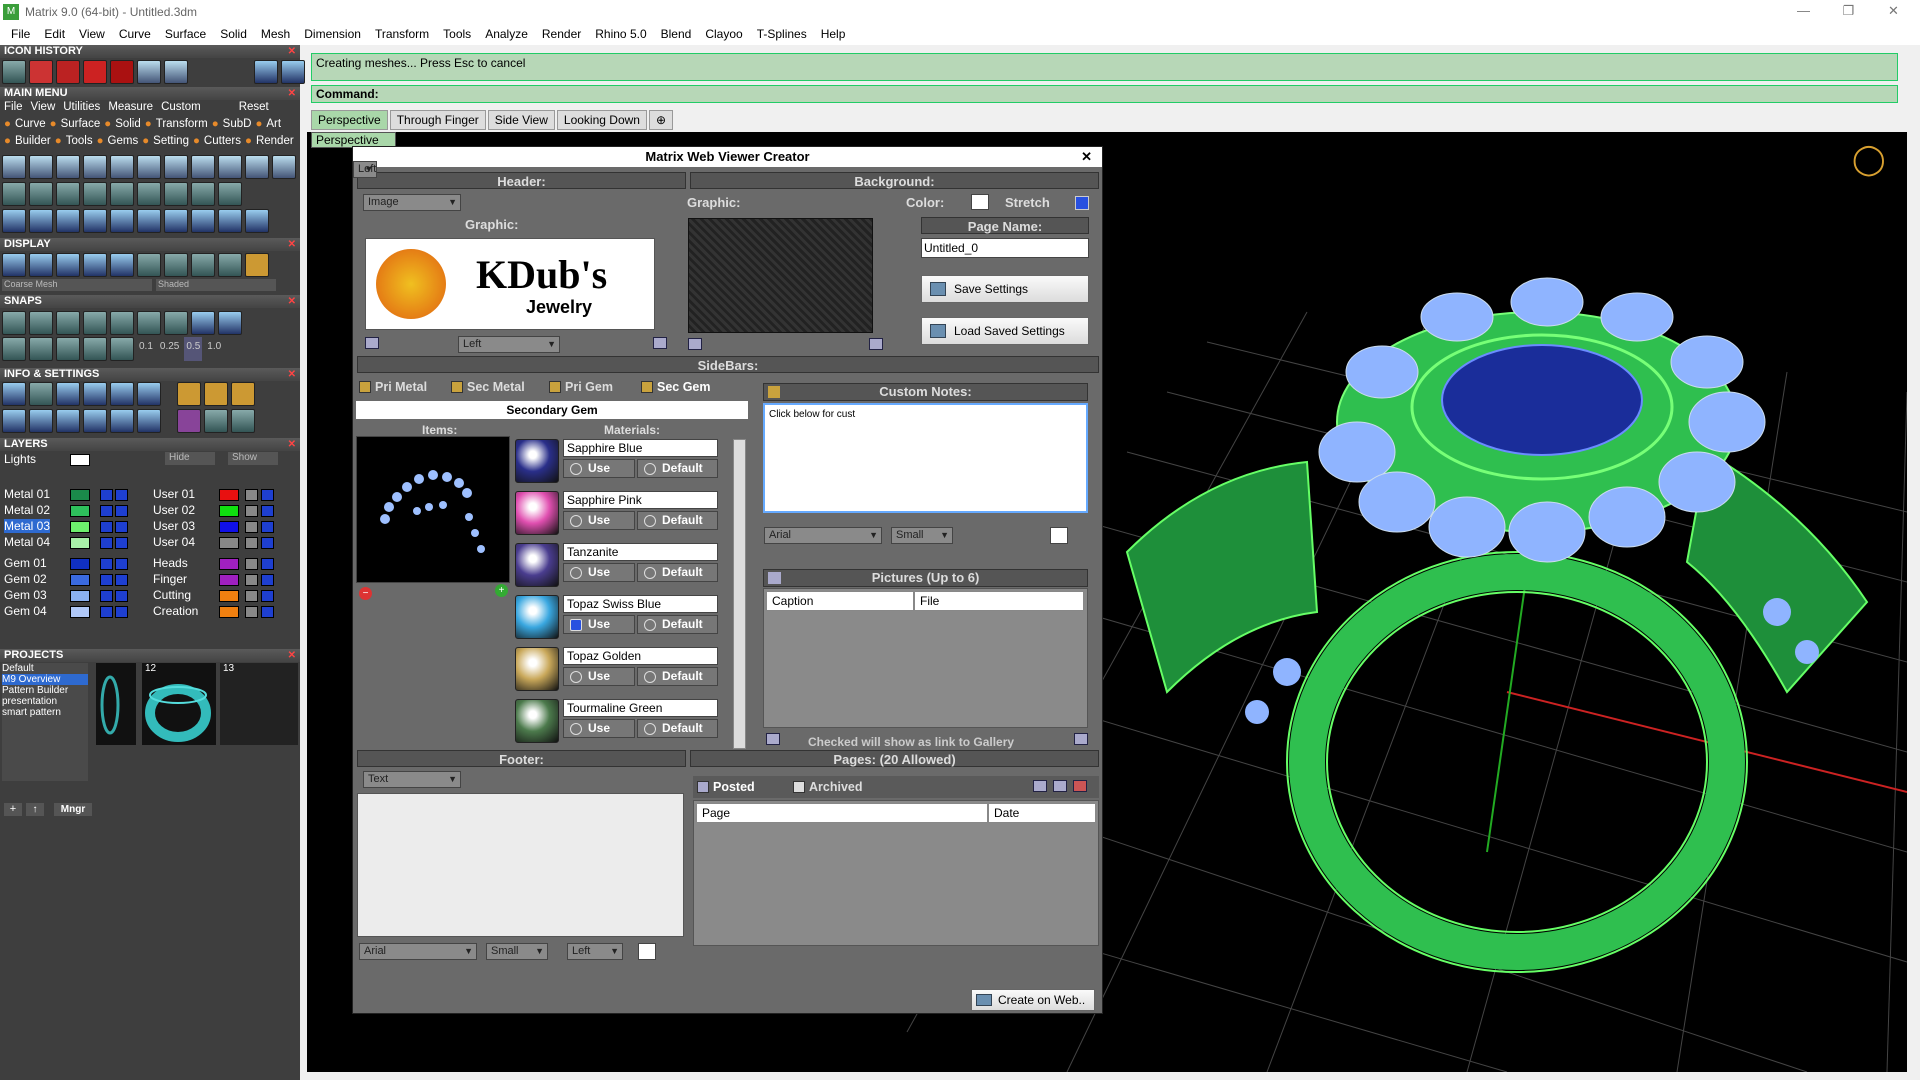 This screenshot has height=1080, width=1920. What do you see at coordinates (45, 690) in the screenshot?
I see `project-item: Pattern Builder` at bounding box center [45, 690].